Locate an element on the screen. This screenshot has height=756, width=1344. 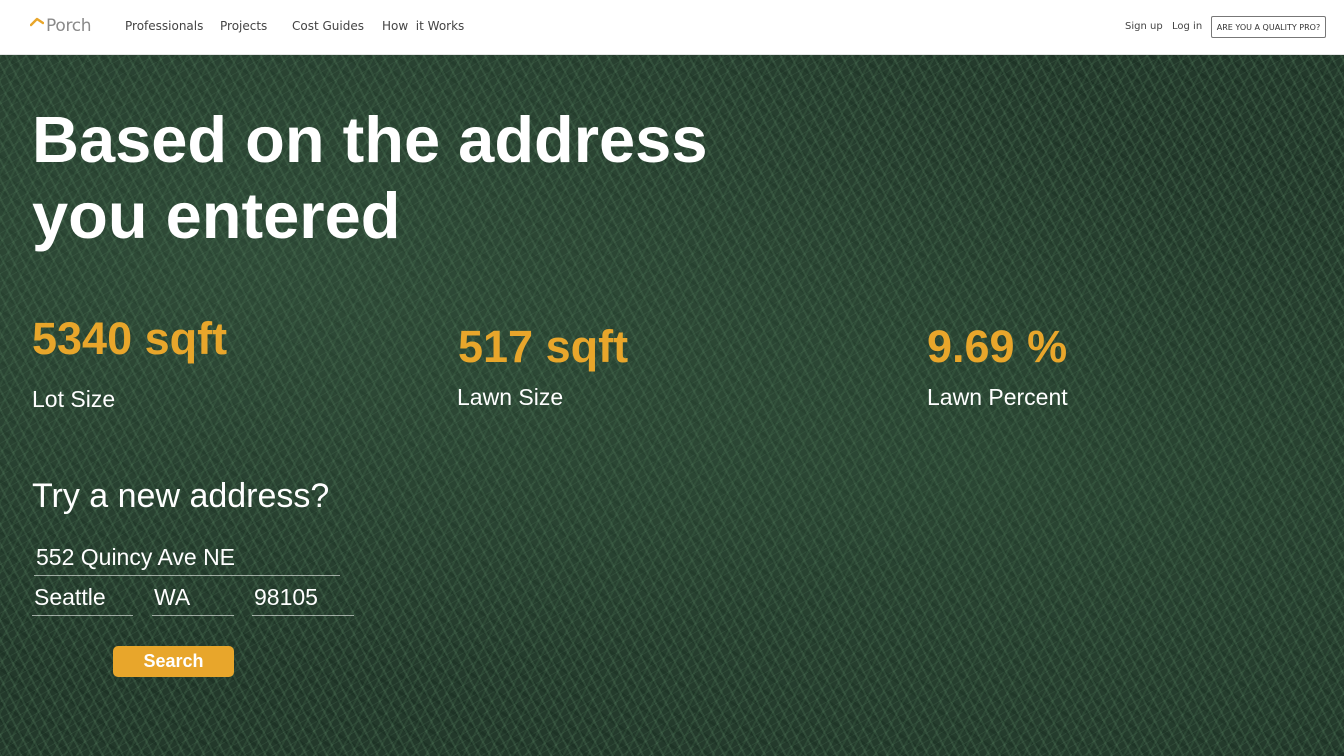
quality-pro-button: ARE YOU A QUALITY PRO? is located at coordinates (1268, 27).